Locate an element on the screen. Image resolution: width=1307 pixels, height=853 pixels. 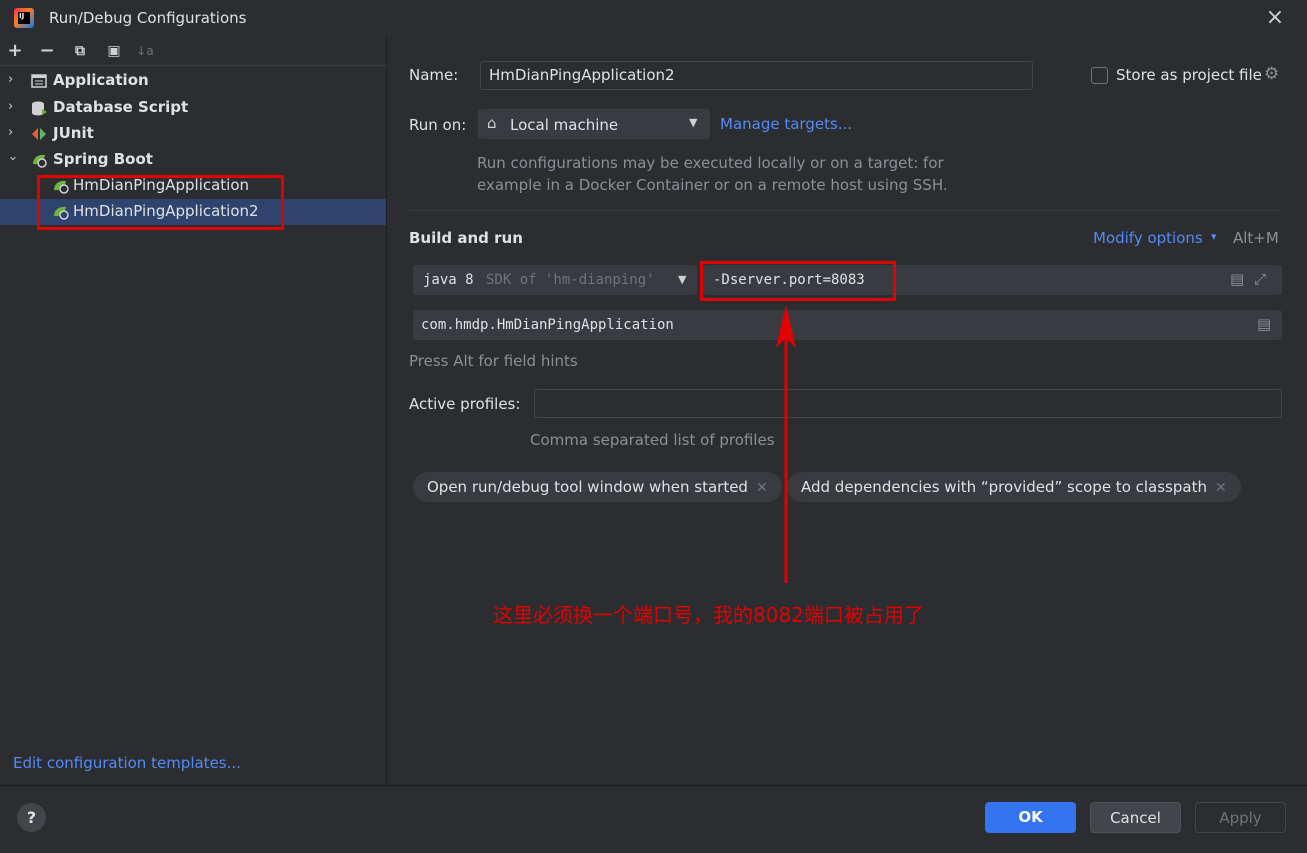
divider is located at coordinates (845, 210).